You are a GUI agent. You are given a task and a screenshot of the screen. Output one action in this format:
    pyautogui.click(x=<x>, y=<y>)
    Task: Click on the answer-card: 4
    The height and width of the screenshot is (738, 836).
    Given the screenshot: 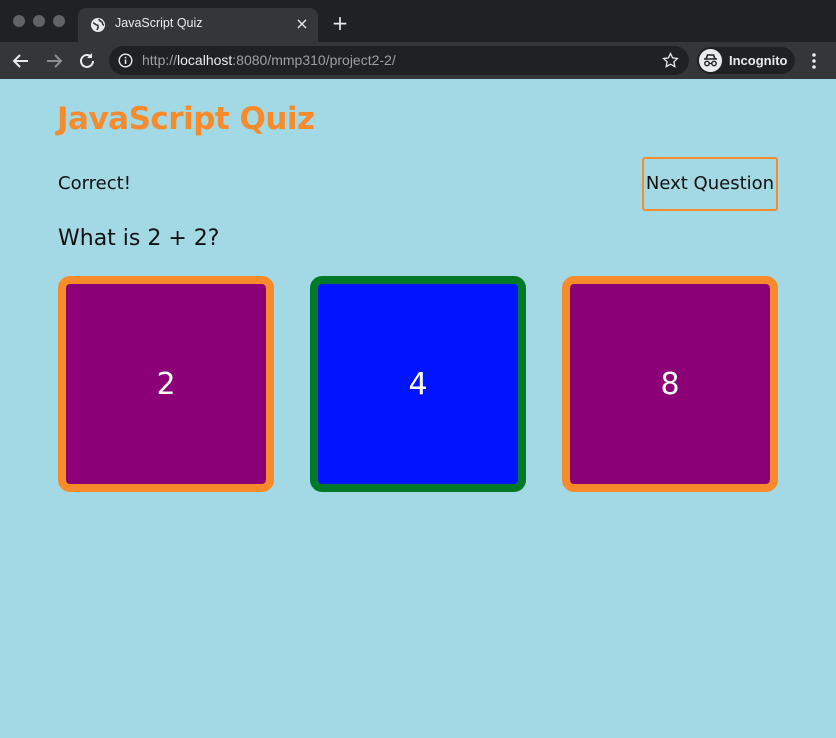 What is the action you would take?
    pyautogui.click(x=418, y=384)
    